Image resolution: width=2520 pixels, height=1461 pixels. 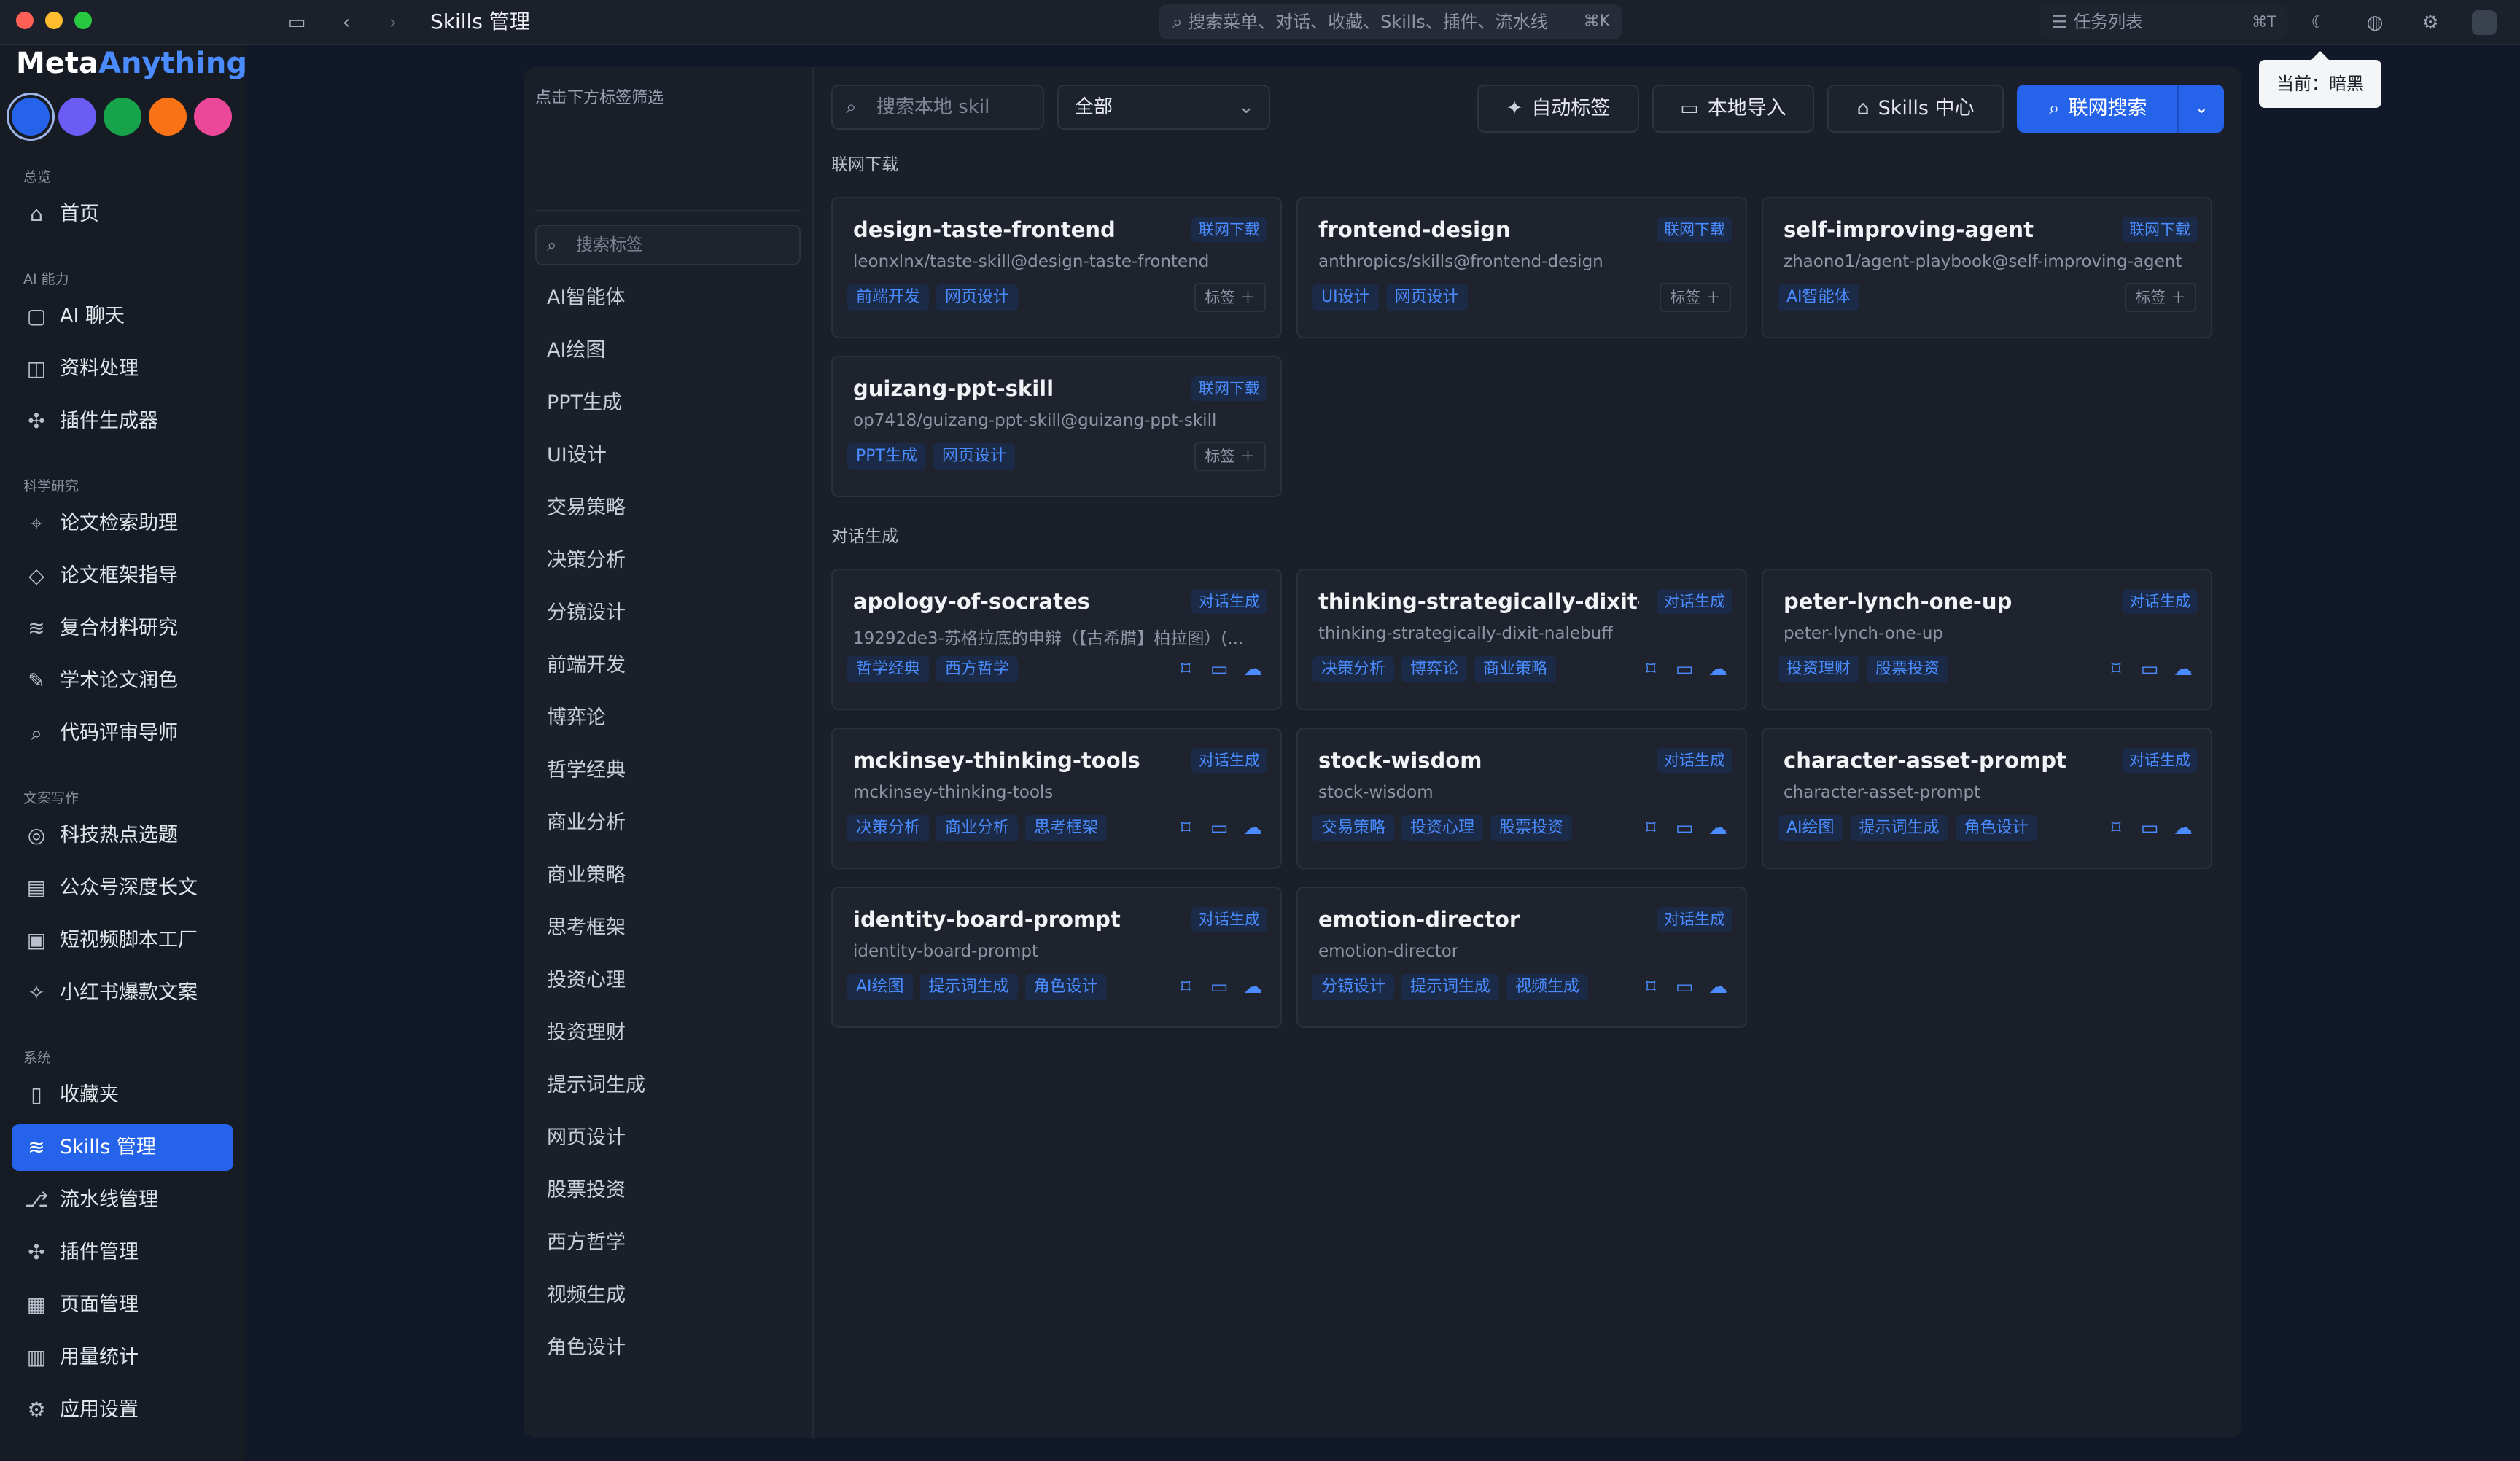 What do you see at coordinates (296, 22) in the screenshot?
I see `sidebar-toggle-icon: ▭` at bounding box center [296, 22].